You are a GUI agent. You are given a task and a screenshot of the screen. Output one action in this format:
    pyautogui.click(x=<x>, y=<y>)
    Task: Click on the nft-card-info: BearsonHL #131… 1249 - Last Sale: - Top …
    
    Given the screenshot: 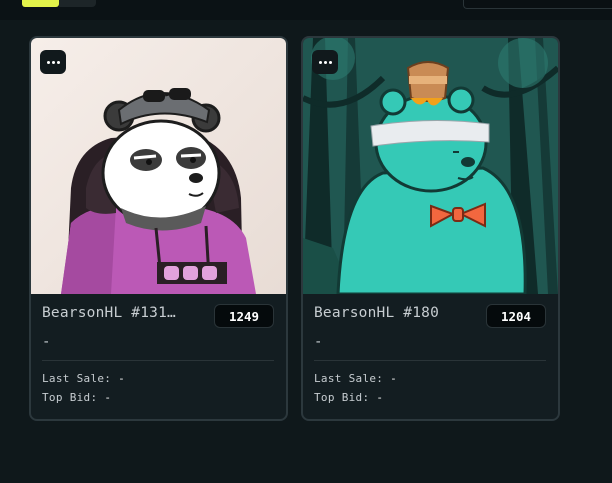 What is the action you would take?
    pyautogui.click(x=158, y=356)
    